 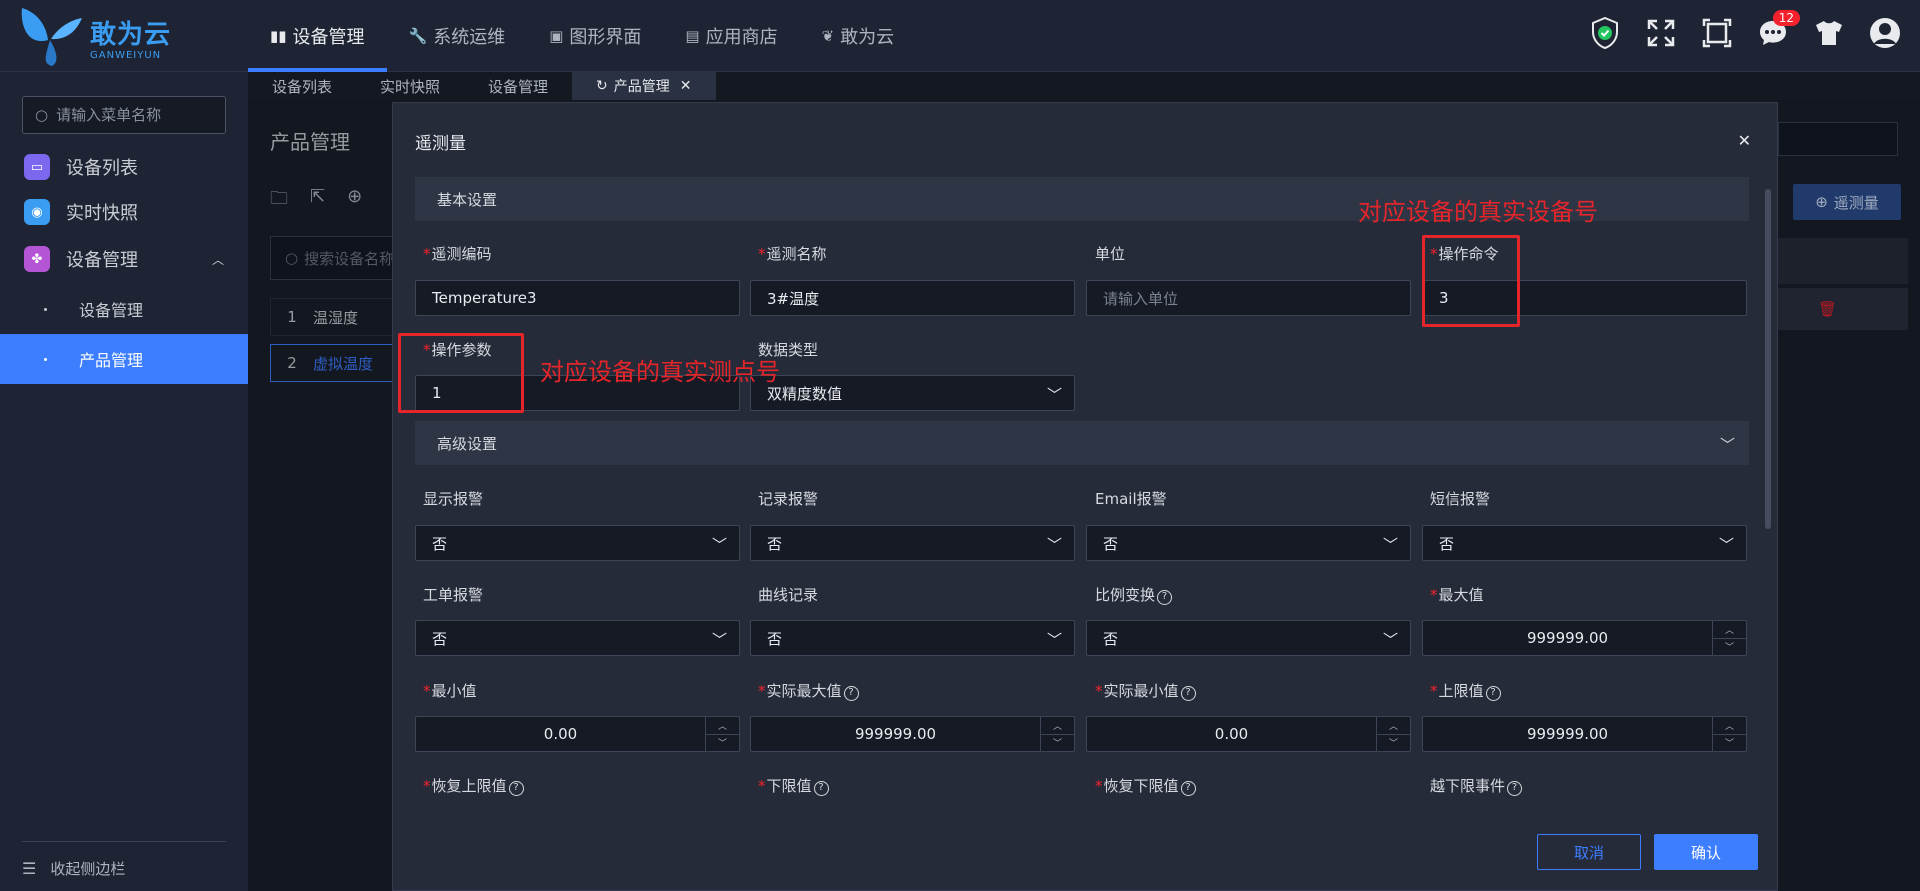 I want to click on monitor-icon: ▣, so click(x=556, y=36).